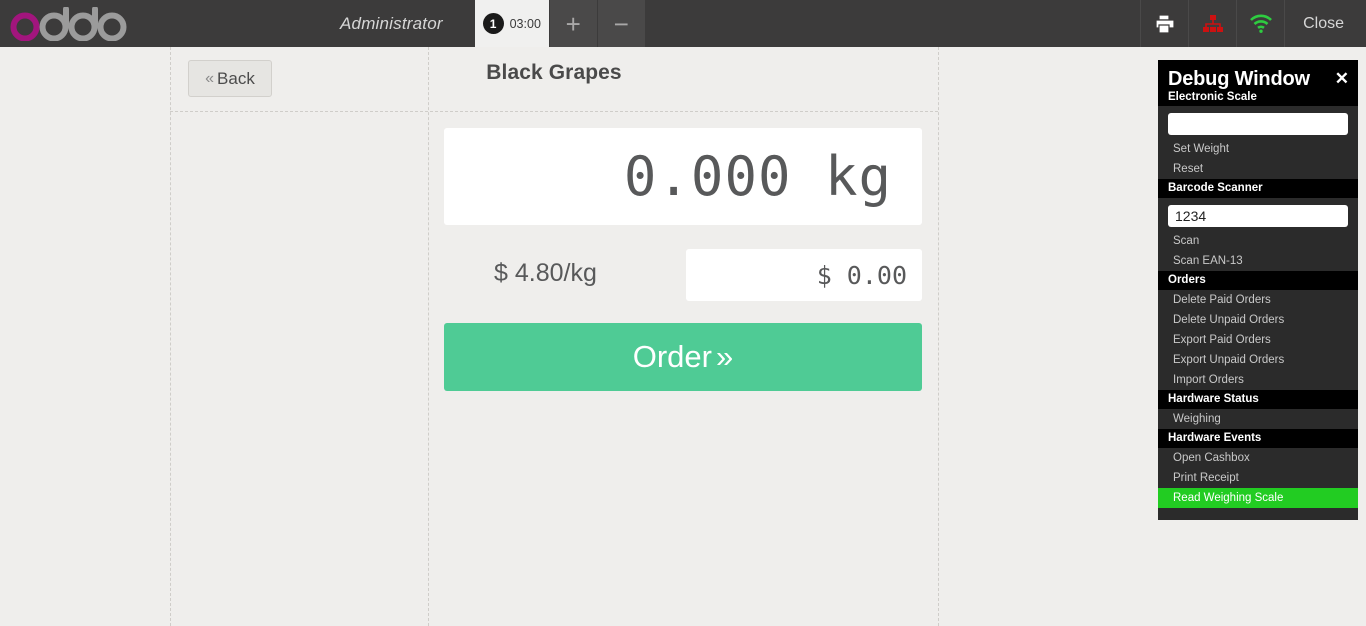 This screenshot has width=1366, height=626. What do you see at coordinates (554, 72) in the screenshot?
I see `page-title: Black Grapes` at bounding box center [554, 72].